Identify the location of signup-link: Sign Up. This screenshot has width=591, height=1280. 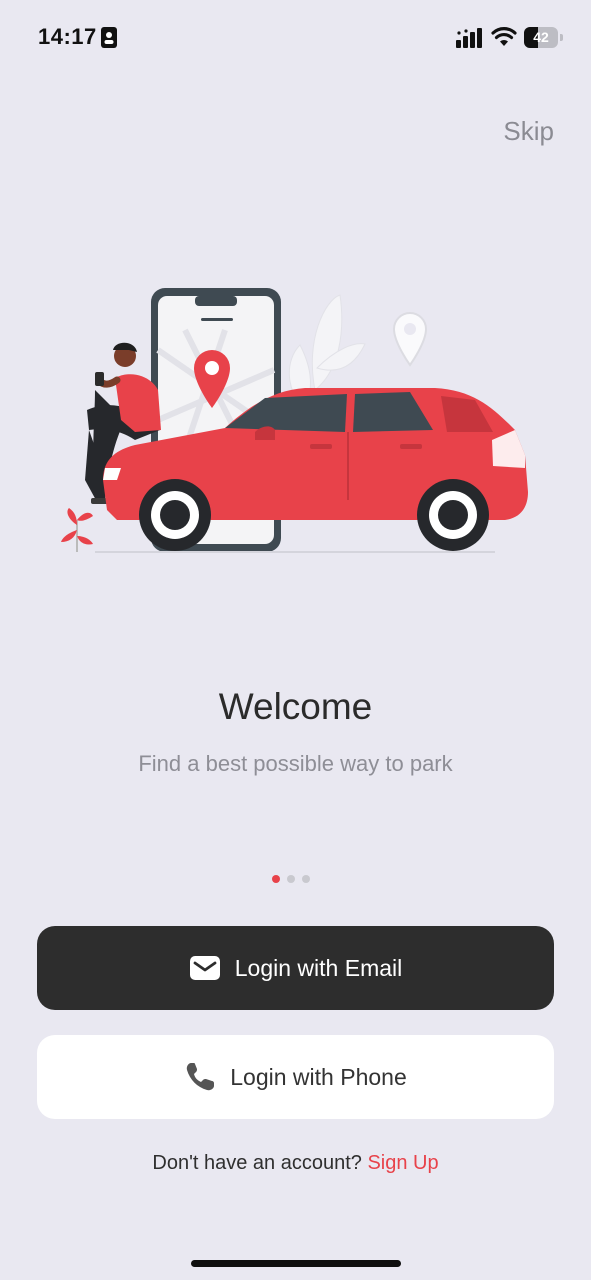
(402, 1163).